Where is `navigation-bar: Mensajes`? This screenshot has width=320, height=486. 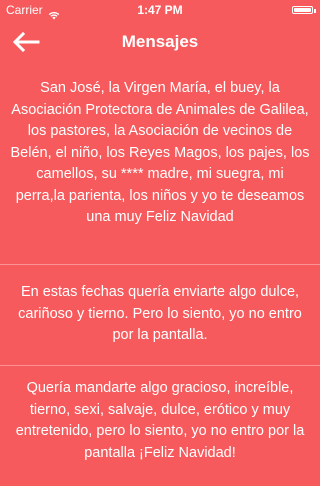
navigation-bar: Mensajes is located at coordinates (160, 42).